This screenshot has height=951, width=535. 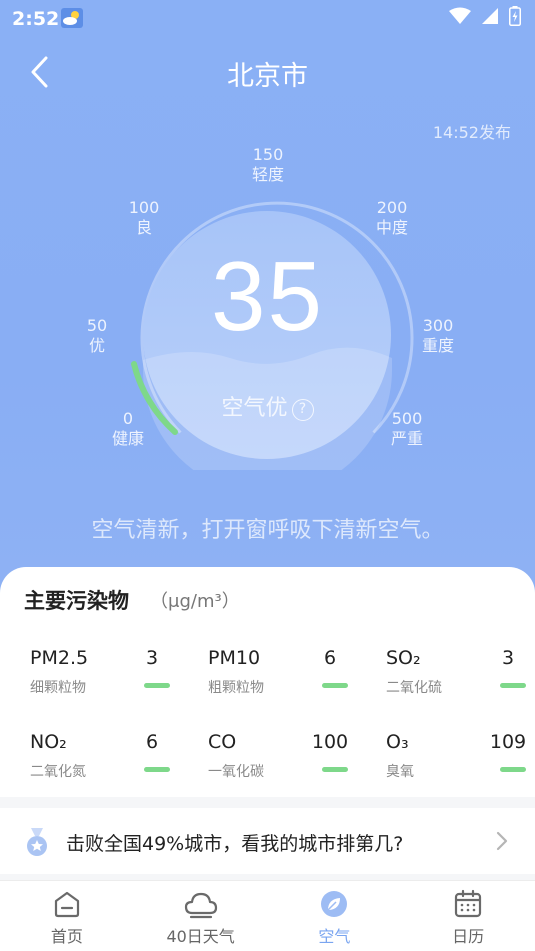 I want to click on bottom-tab-bar: 首页 40日天气 空气 日历, so click(x=267, y=915).